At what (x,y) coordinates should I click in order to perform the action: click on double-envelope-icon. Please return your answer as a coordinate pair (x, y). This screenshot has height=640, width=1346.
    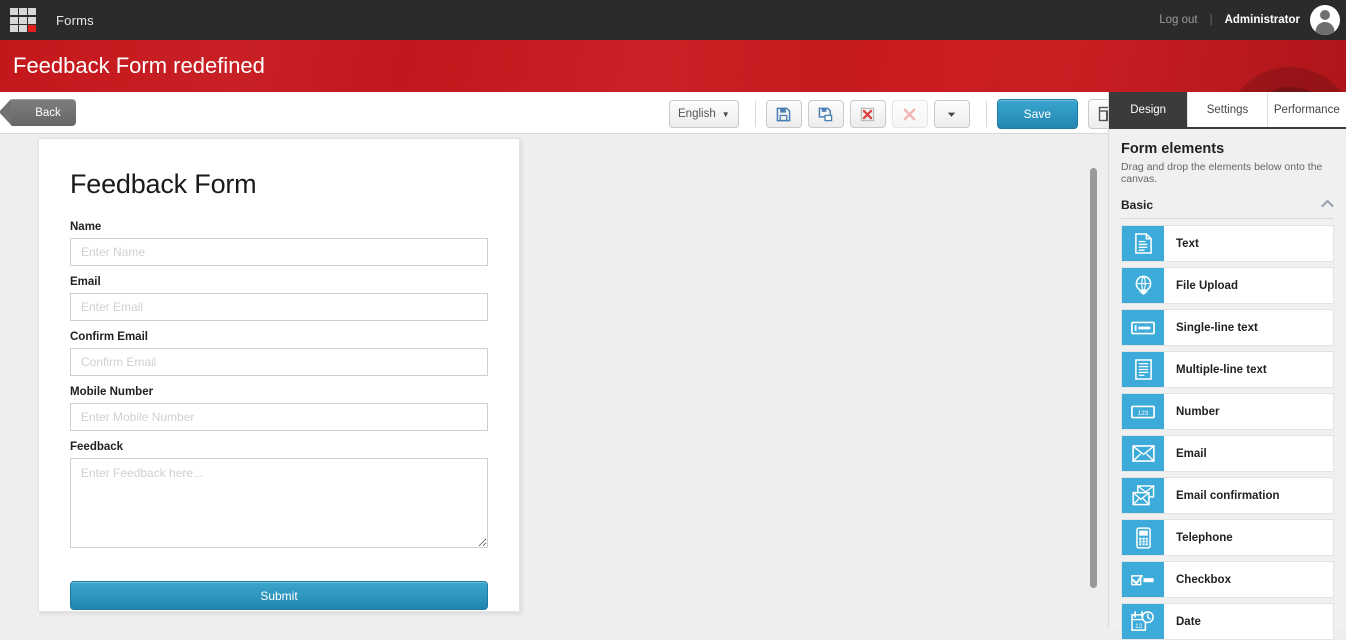
    Looking at the image, I should click on (1143, 495).